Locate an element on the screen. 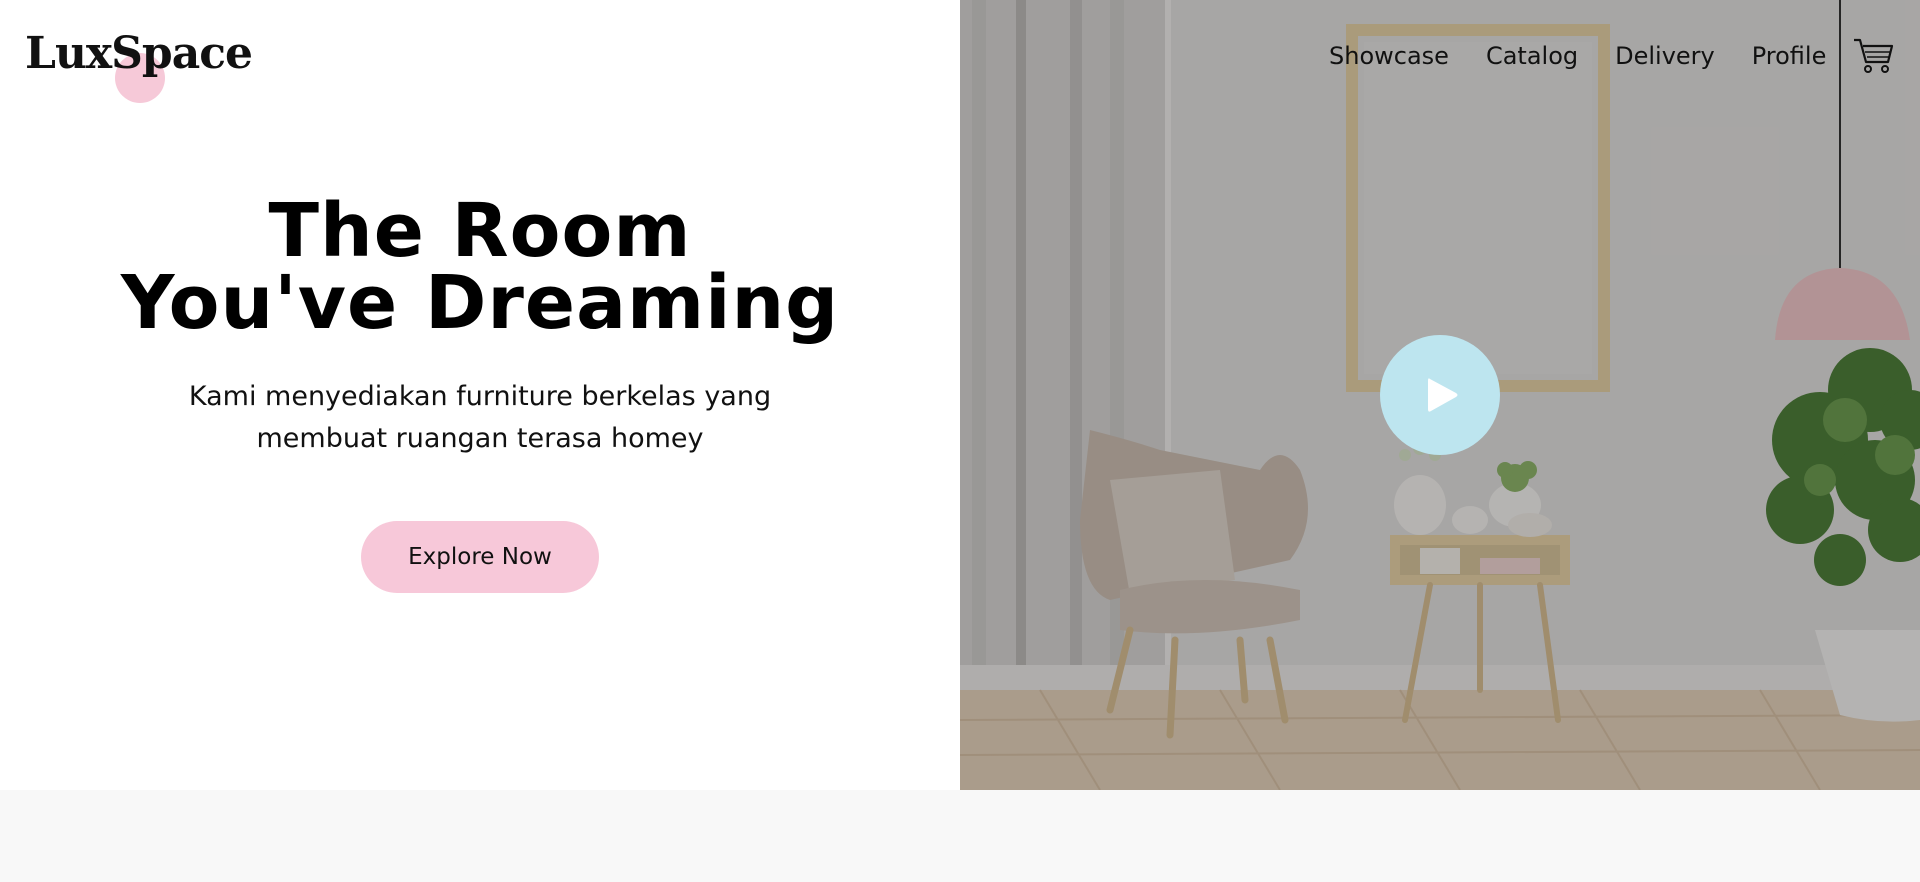 This screenshot has width=1920, height=882. explore-now-button: Explore Now is located at coordinates (480, 557).